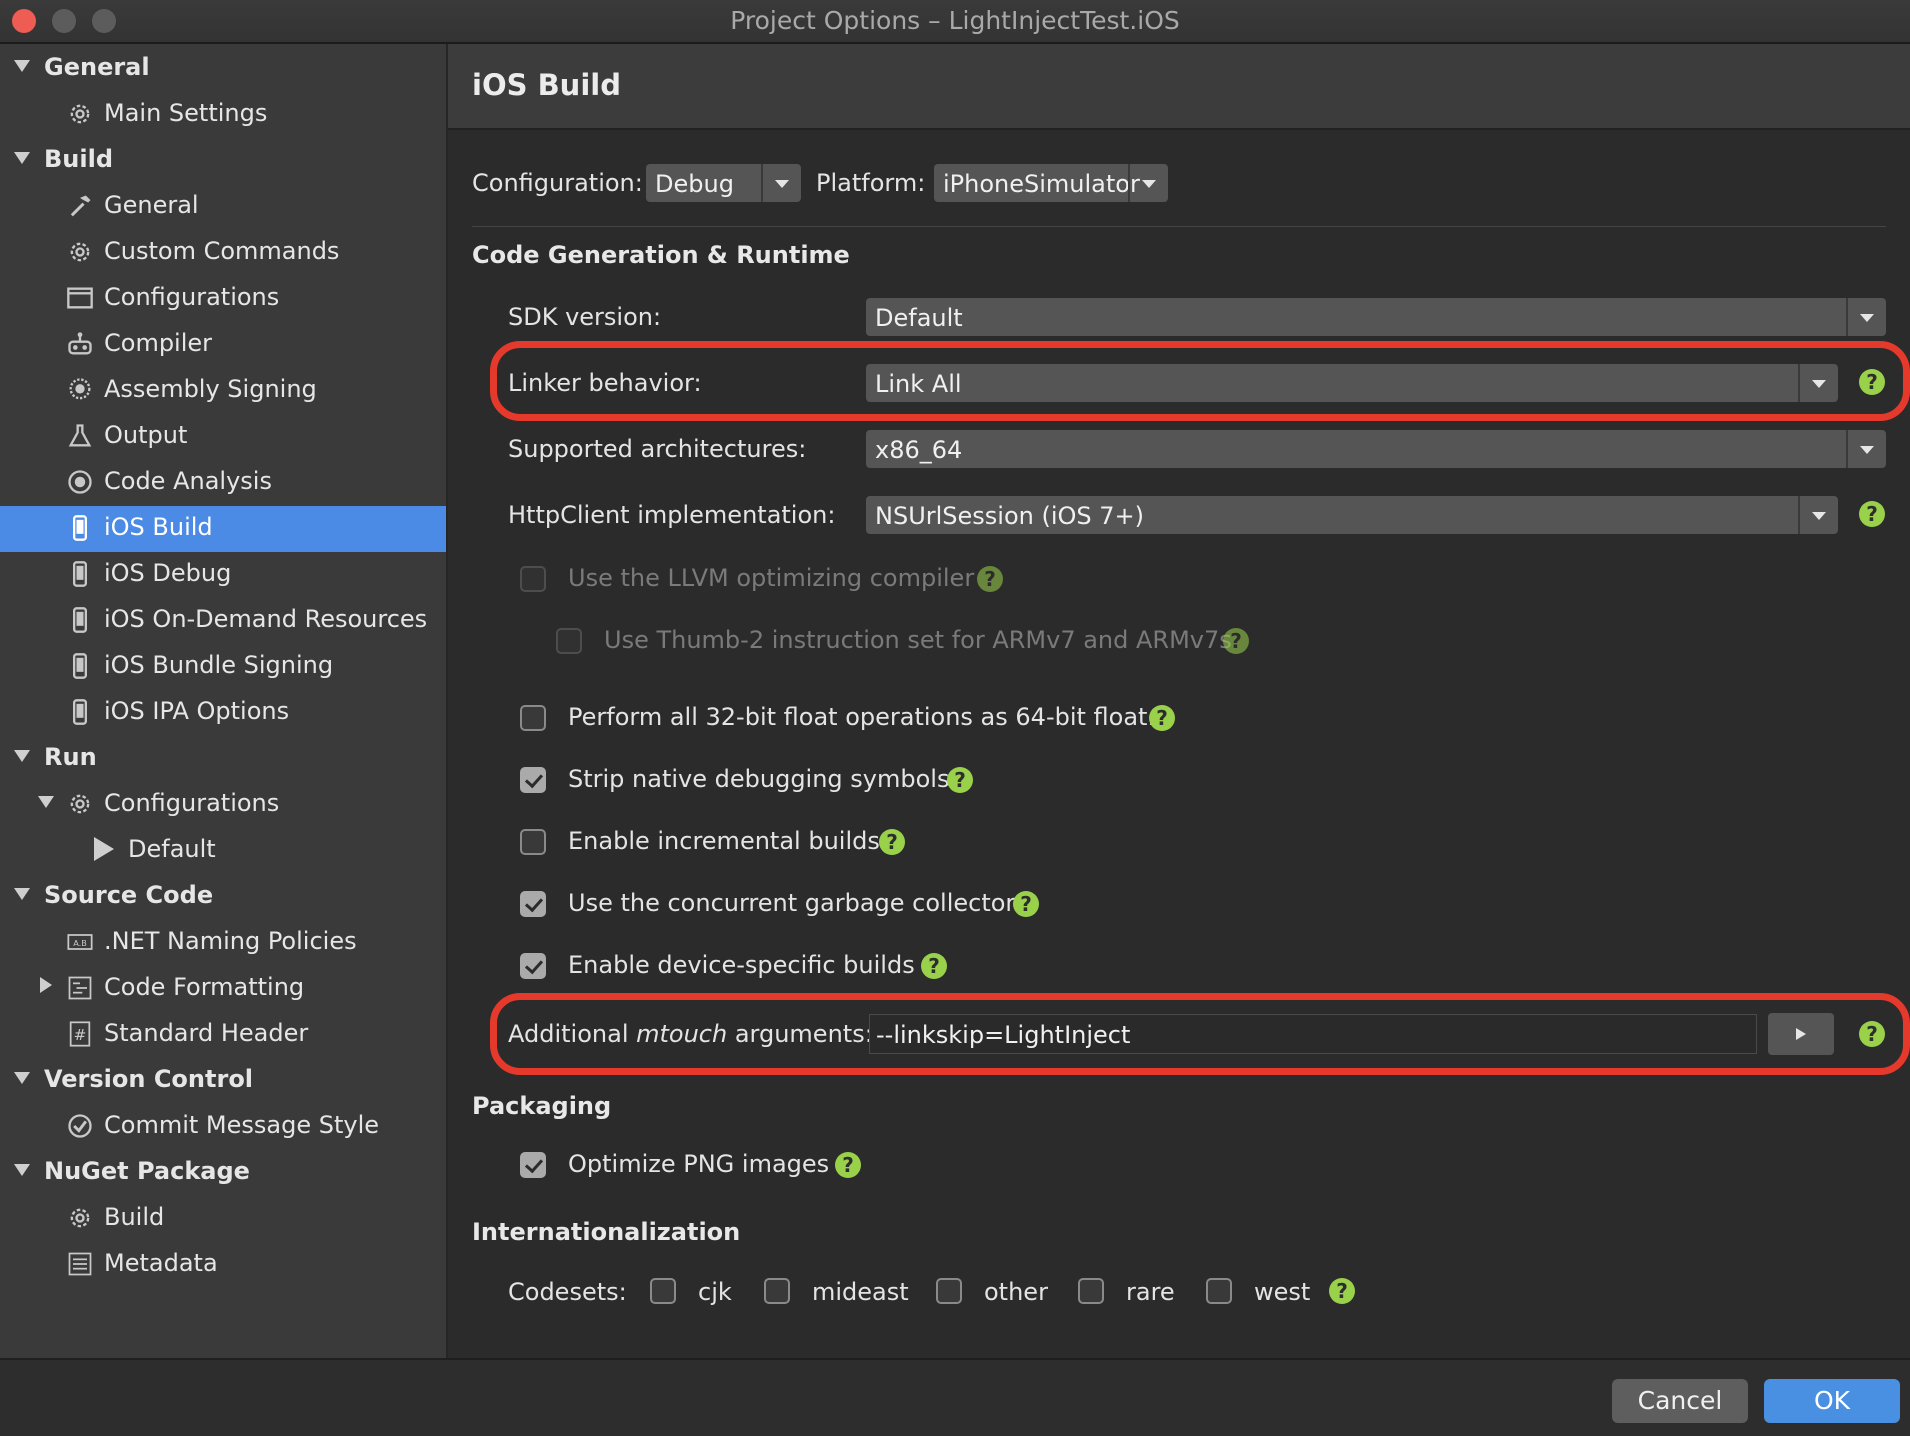 This screenshot has height=1436, width=1910. I want to click on codeset-rare-checkbox, so click(1091, 1291).